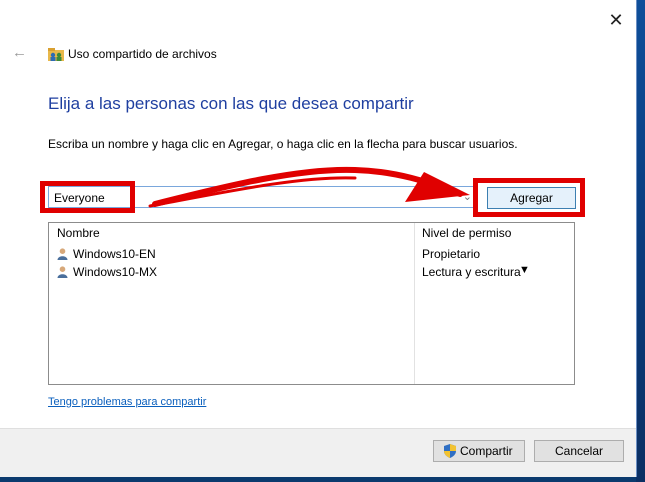  I want to click on share-button-label: Compartir, so click(486, 451).